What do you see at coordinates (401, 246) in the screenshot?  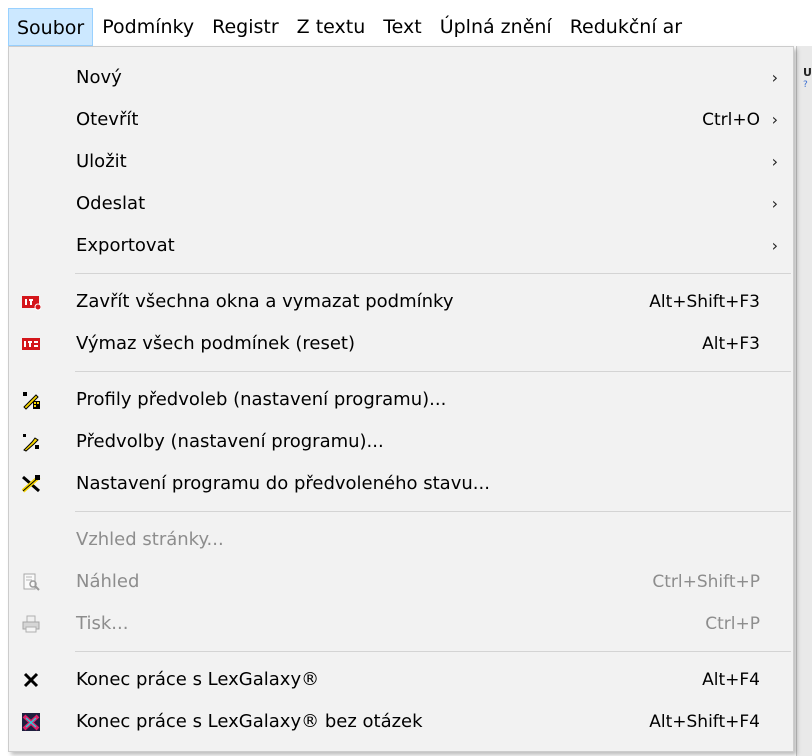 I see `menu-item-export: Exportovat ›` at bounding box center [401, 246].